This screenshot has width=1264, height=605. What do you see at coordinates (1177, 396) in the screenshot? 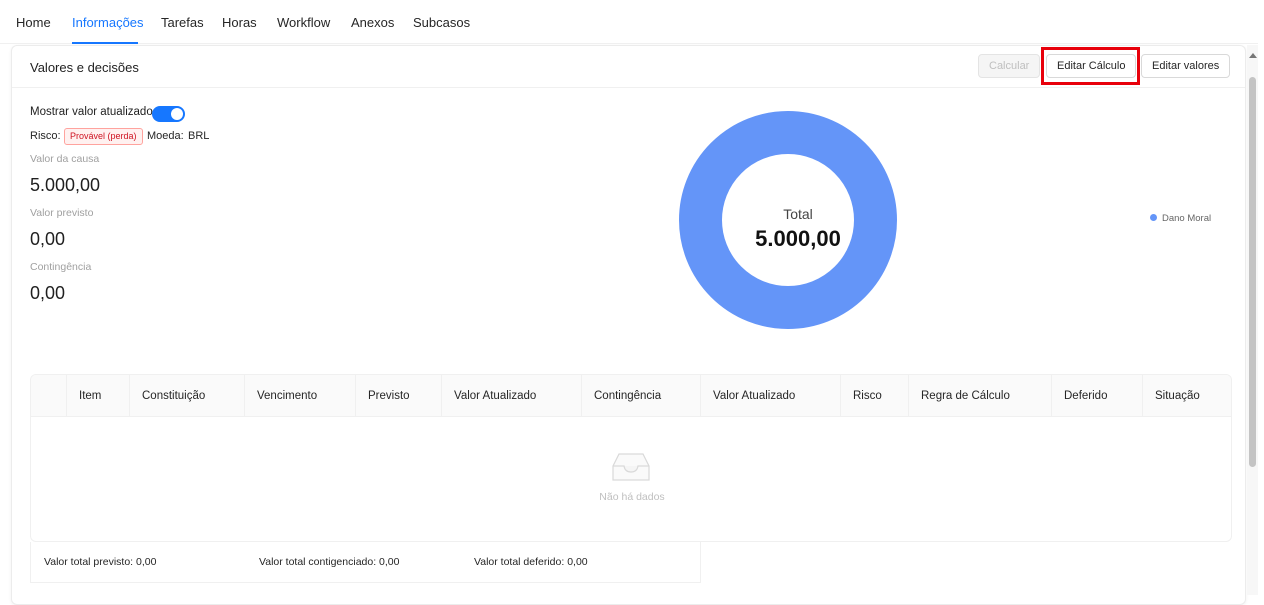
I see `col-situacao: Situação` at bounding box center [1177, 396].